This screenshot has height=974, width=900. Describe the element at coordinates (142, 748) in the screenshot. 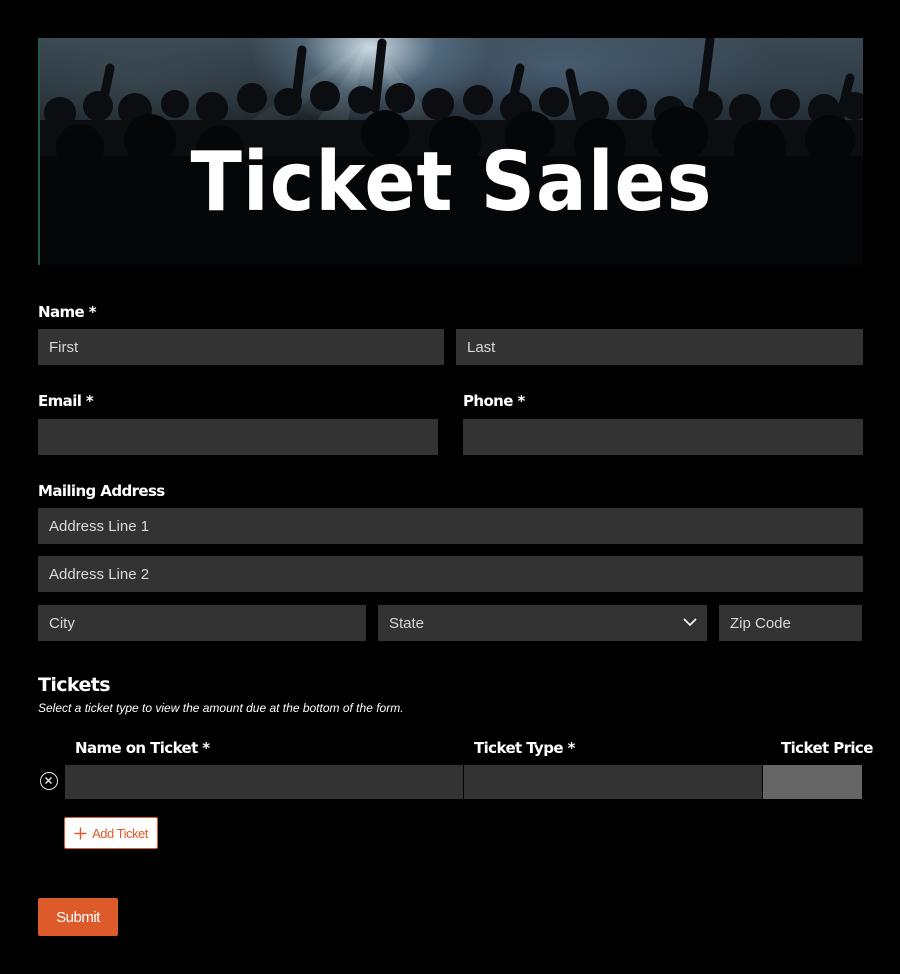

I see `column-name-on-ticket: Name on Ticket *` at that location.